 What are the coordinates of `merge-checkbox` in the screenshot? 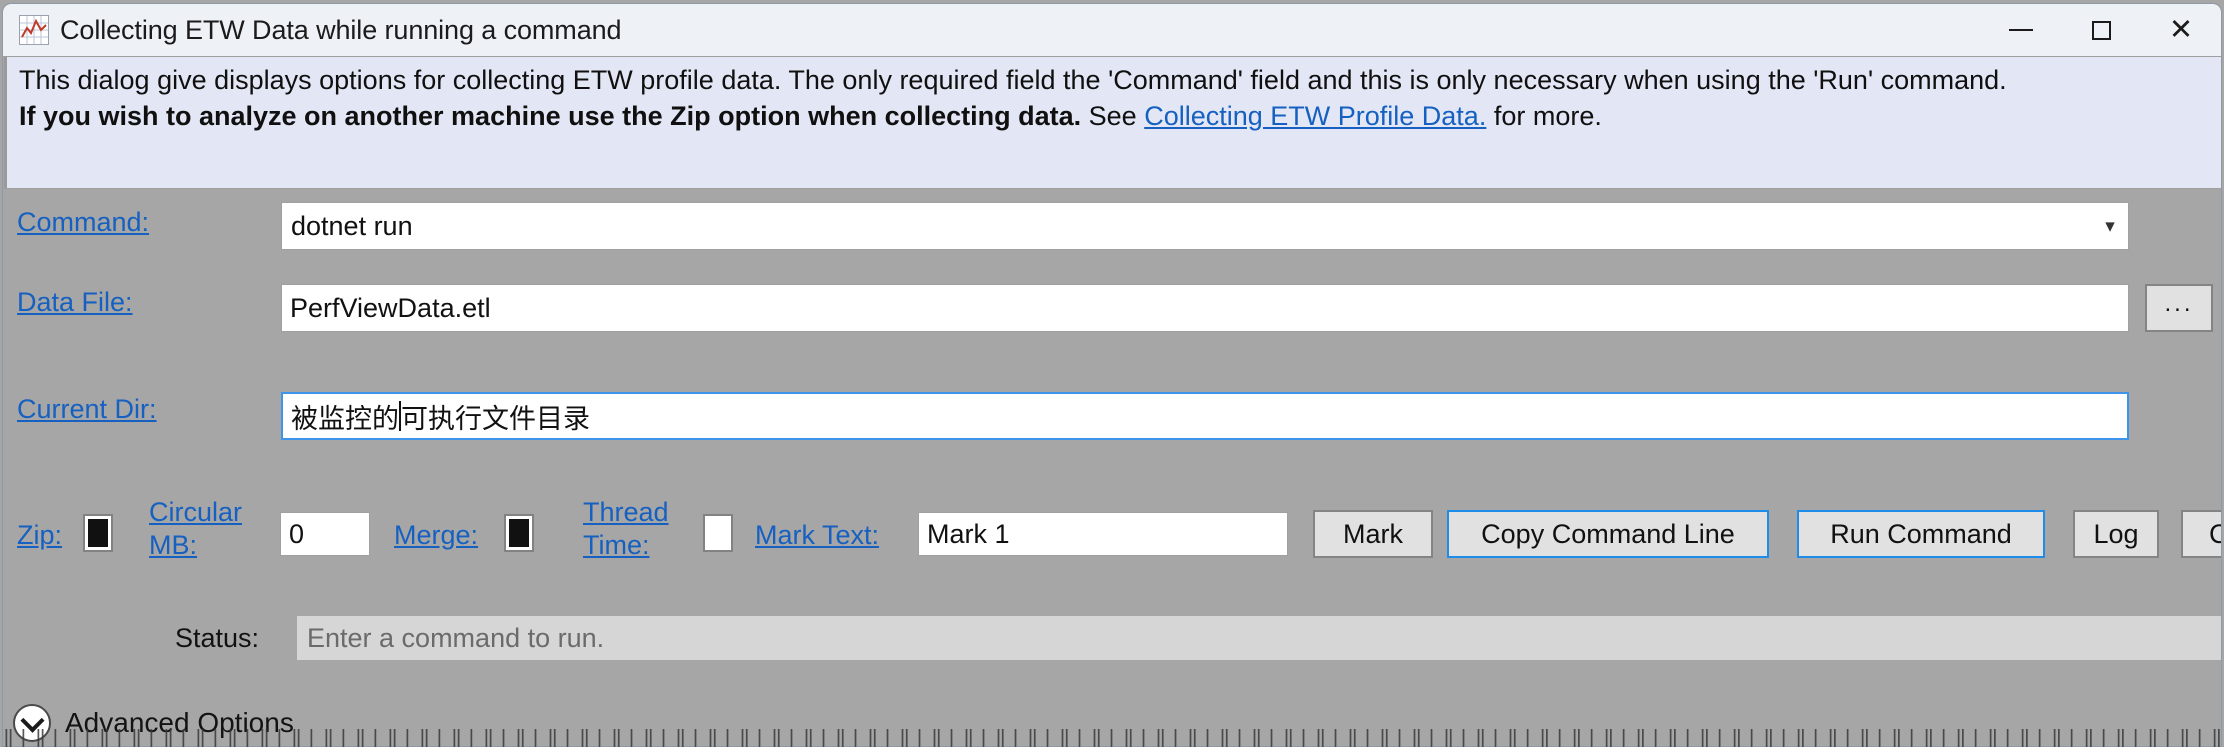 It's located at (519, 533).